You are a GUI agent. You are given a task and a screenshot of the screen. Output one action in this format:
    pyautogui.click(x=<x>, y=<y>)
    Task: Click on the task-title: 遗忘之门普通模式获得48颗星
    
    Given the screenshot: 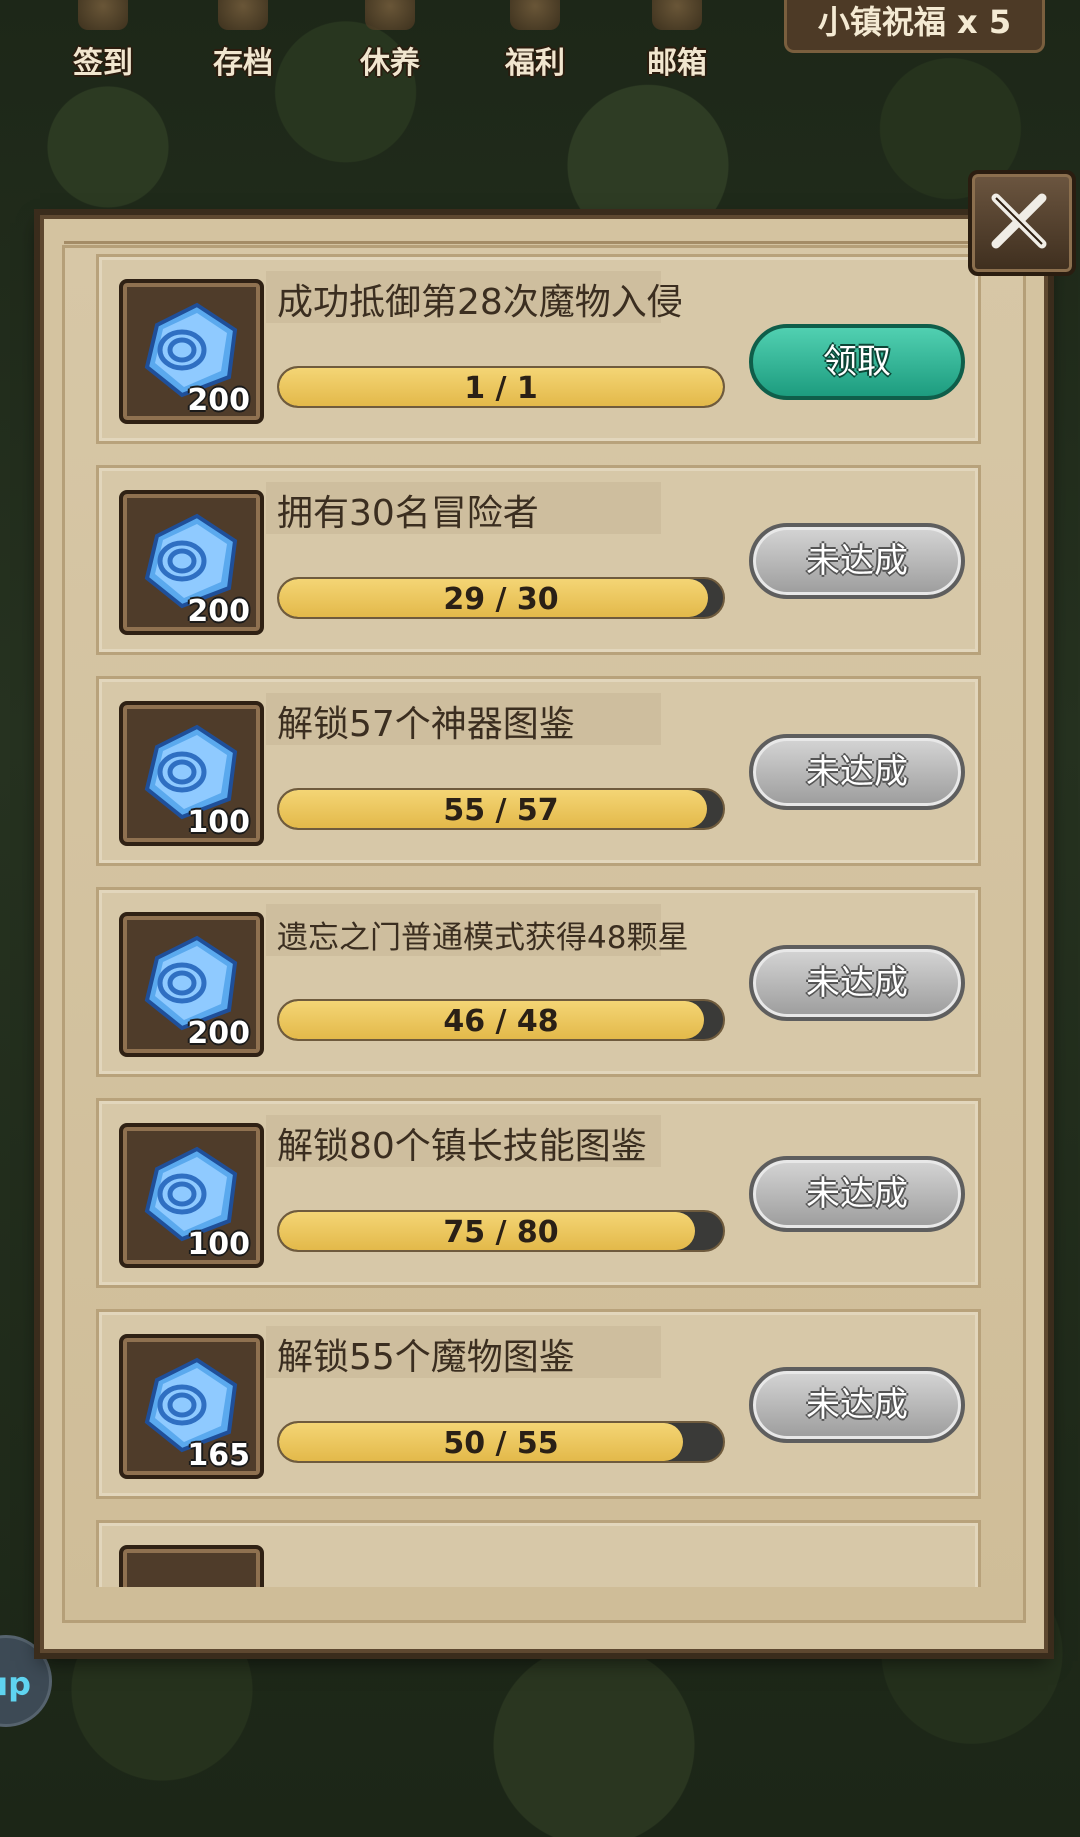 What is the action you would take?
    pyautogui.click(x=483, y=938)
    